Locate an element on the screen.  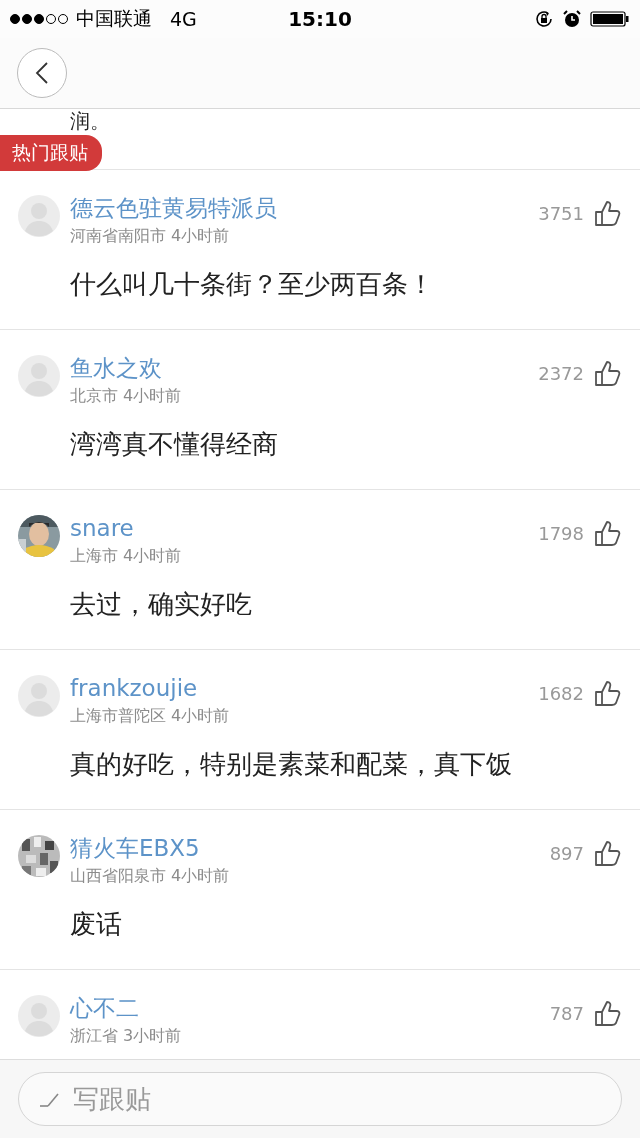
rotation-lock-icon is located at coordinates (544, 19).